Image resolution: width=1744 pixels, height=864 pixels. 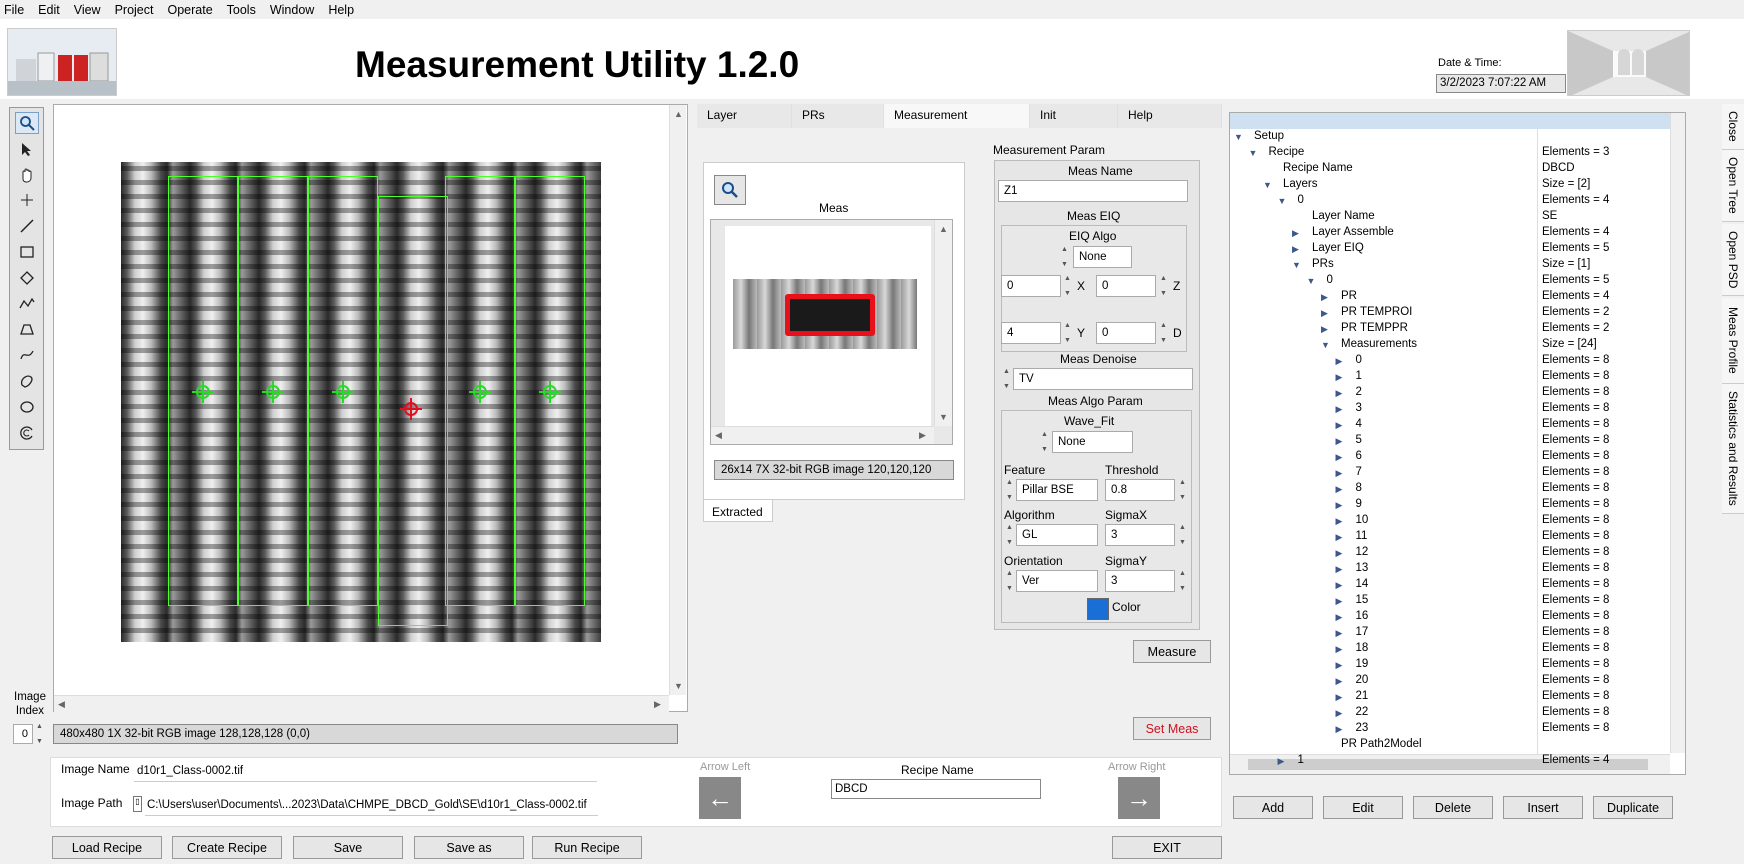 What do you see at coordinates (1450, 633) in the screenshot?
I see `tree-row: ▶ 17 Elements = 8` at bounding box center [1450, 633].